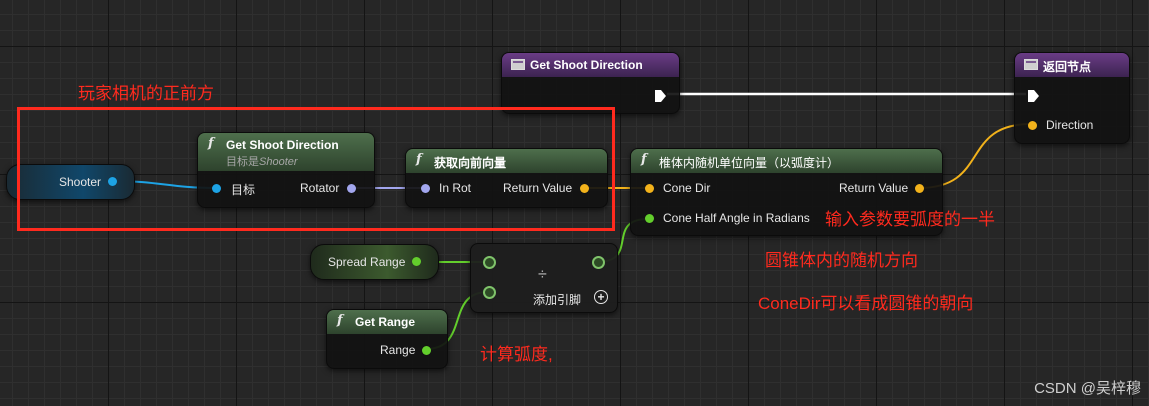 The width and height of the screenshot is (1149, 406). I want to click on watermark: CSDN @吴梓穆, so click(1087, 388).